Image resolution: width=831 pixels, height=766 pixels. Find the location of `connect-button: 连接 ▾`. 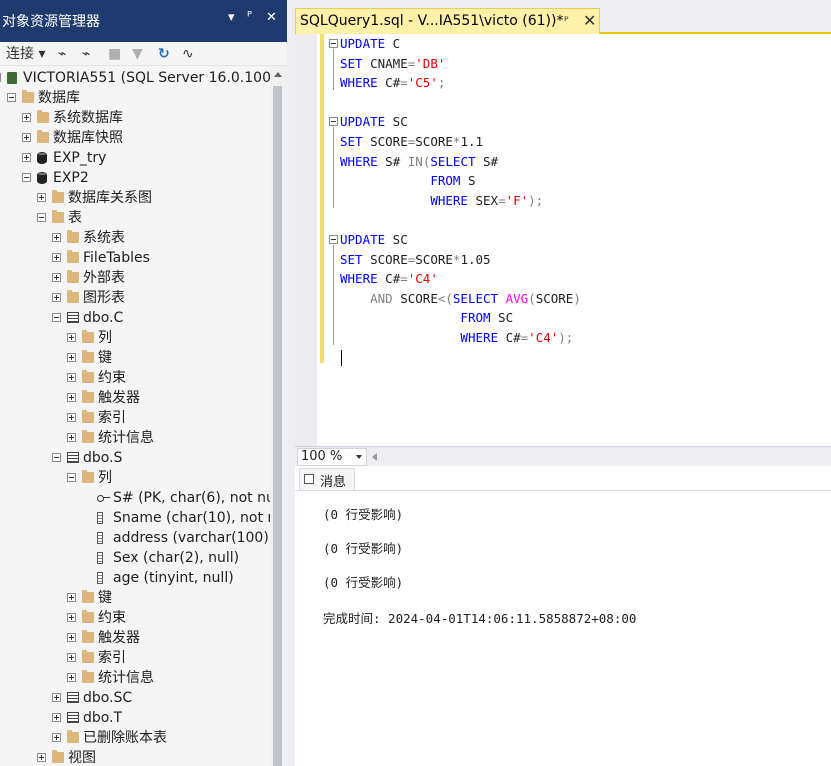

connect-button: 连接 ▾ is located at coordinates (25, 54).